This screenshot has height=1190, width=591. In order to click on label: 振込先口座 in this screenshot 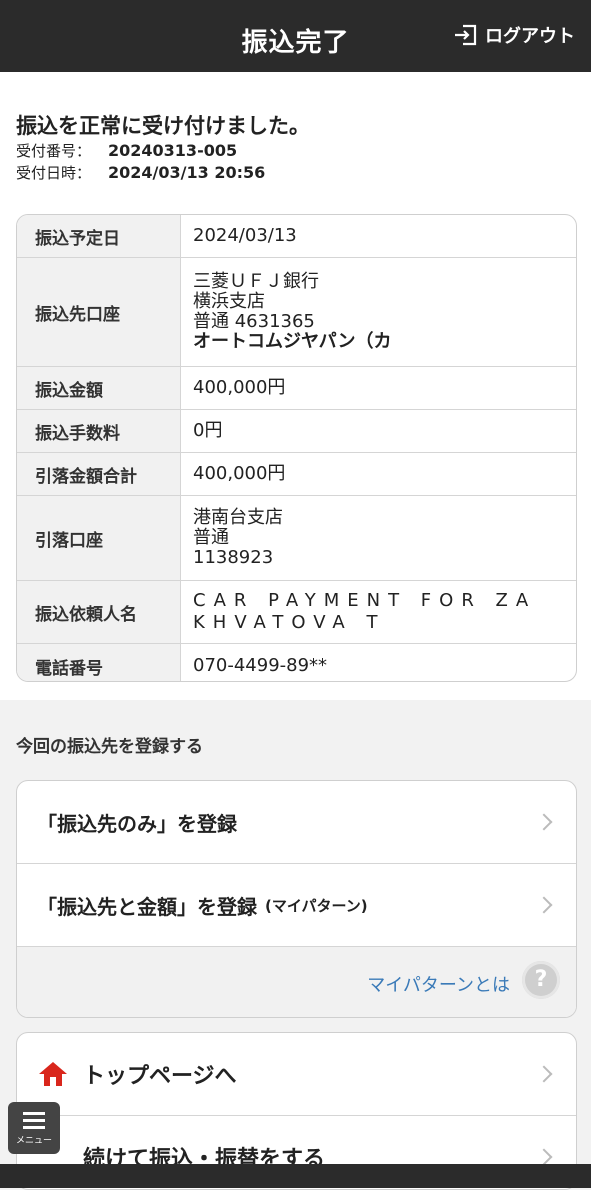, I will do `click(99, 312)`.